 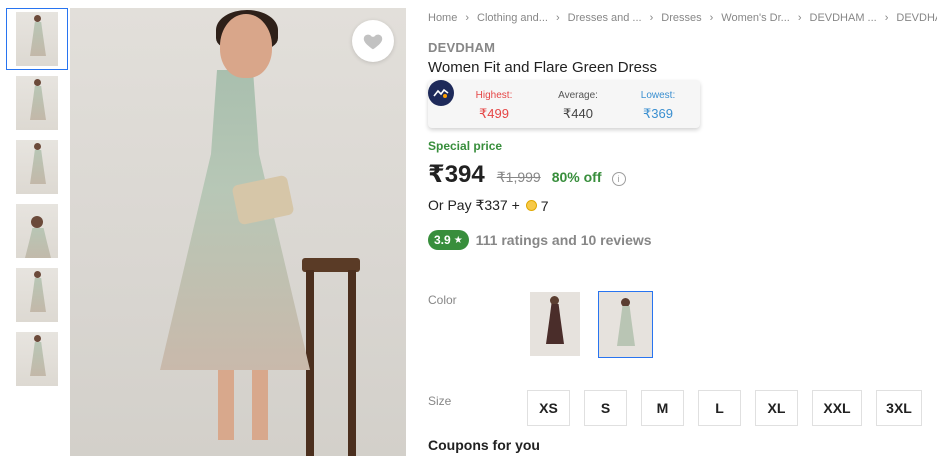 What do you see at coordinates (544, 205) in the screenshot?
I see `coin-count: 7` at bounding box center [544, 205].